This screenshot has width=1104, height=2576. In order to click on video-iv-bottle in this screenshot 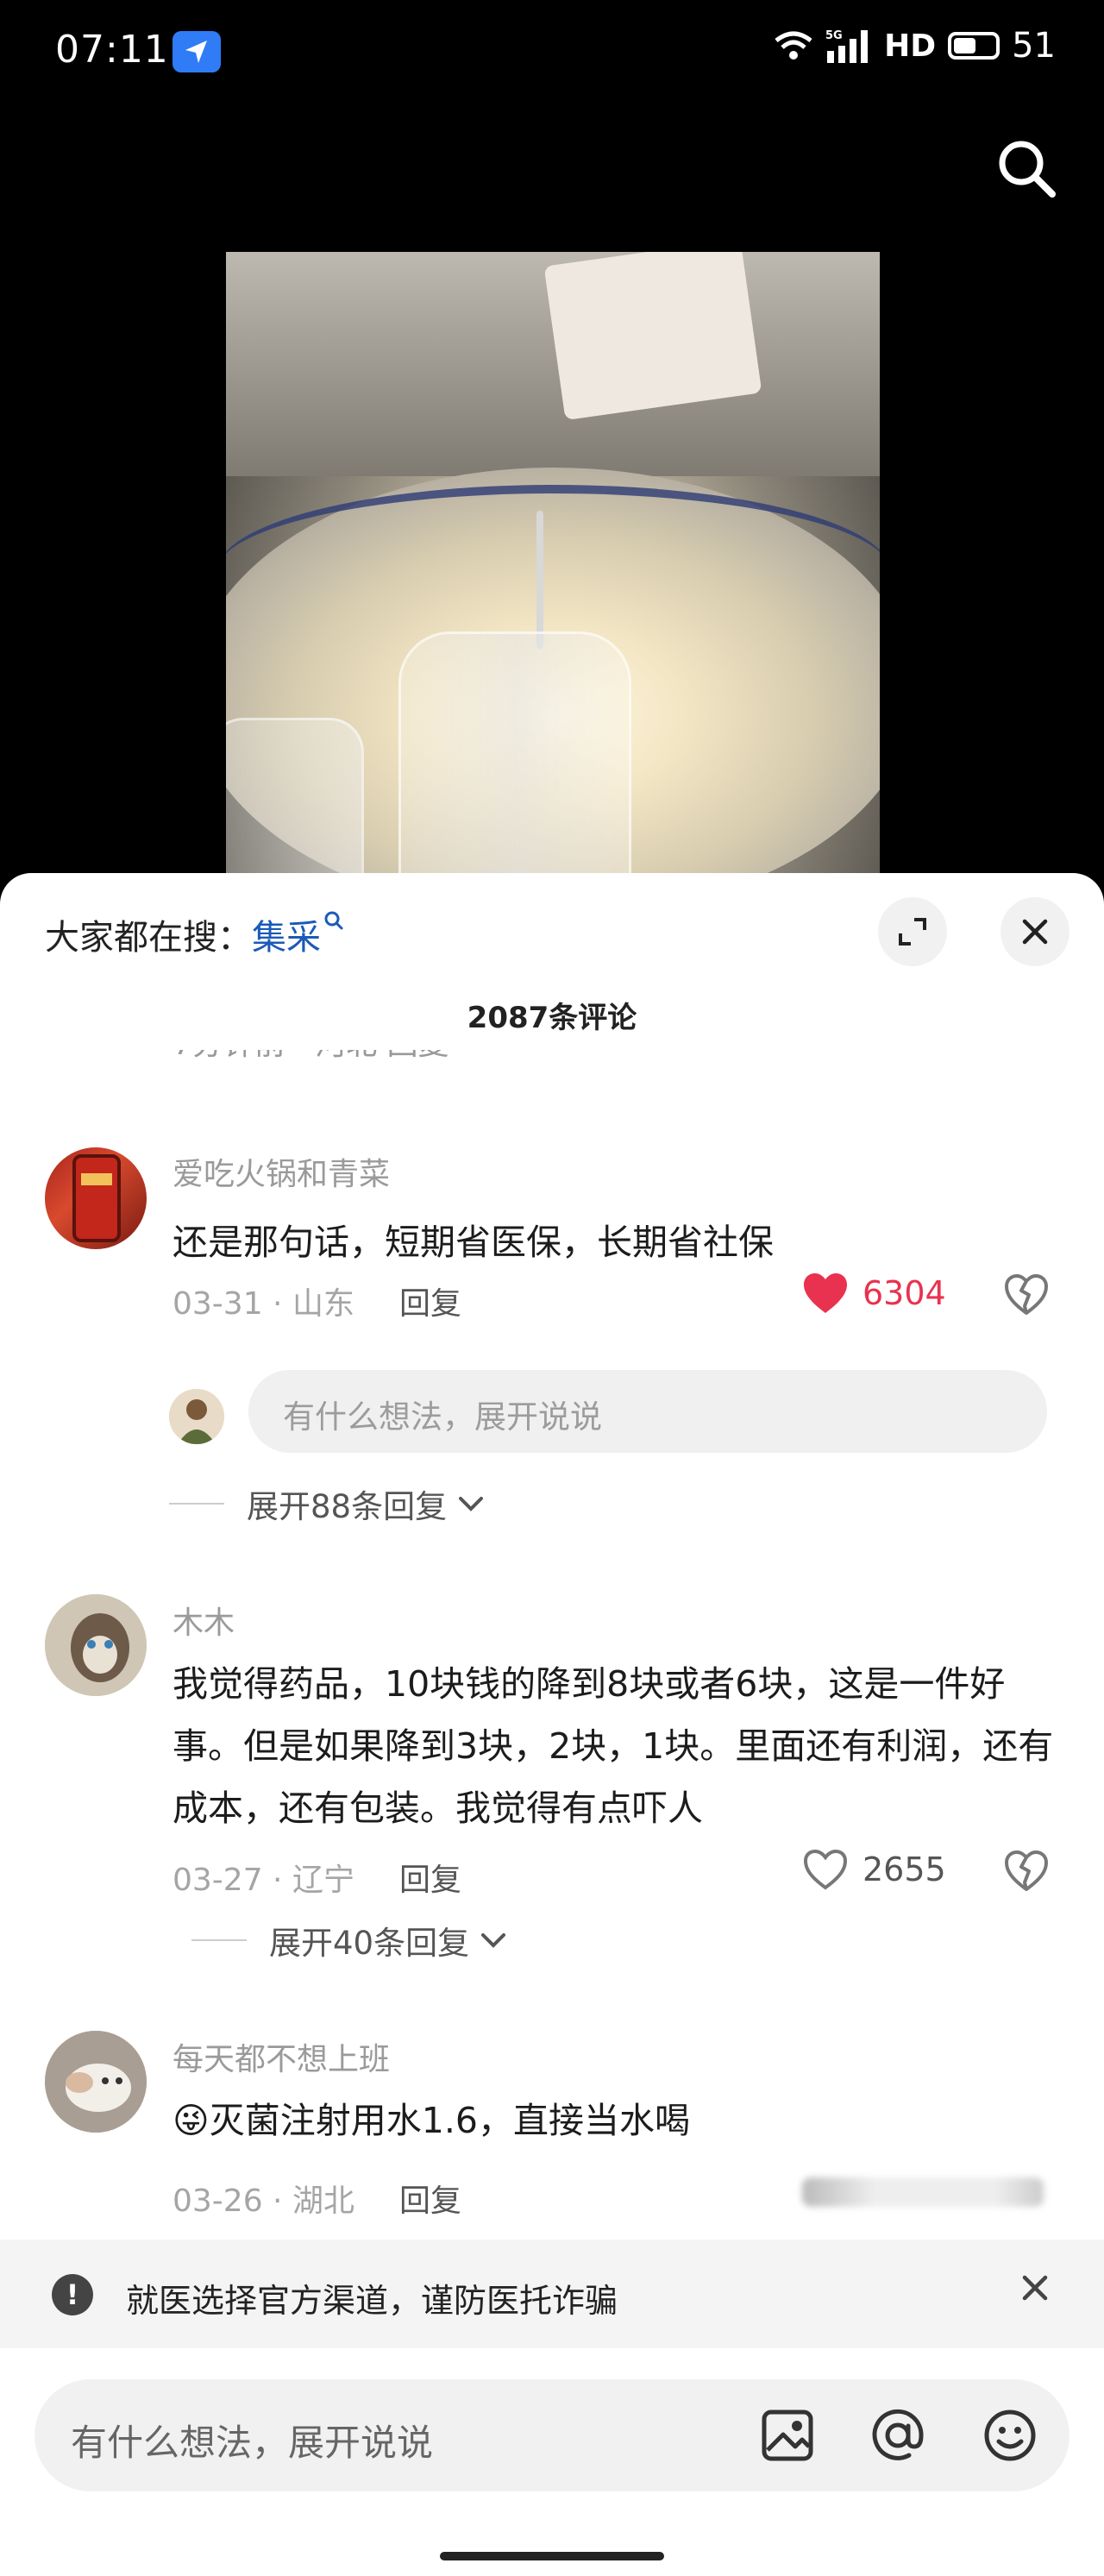, I will do `click(514, 752)`.